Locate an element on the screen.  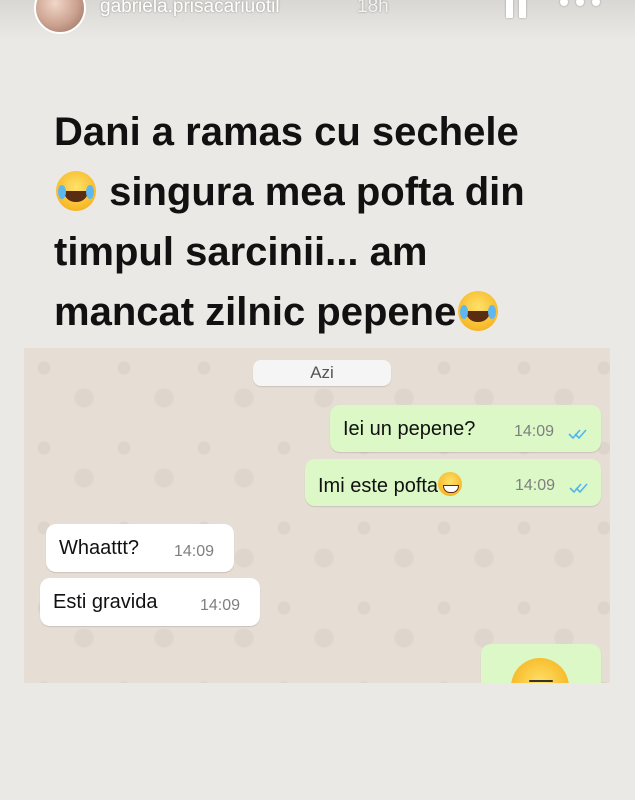
message-content: Imi este pofta is located at coordinates (390, 485).